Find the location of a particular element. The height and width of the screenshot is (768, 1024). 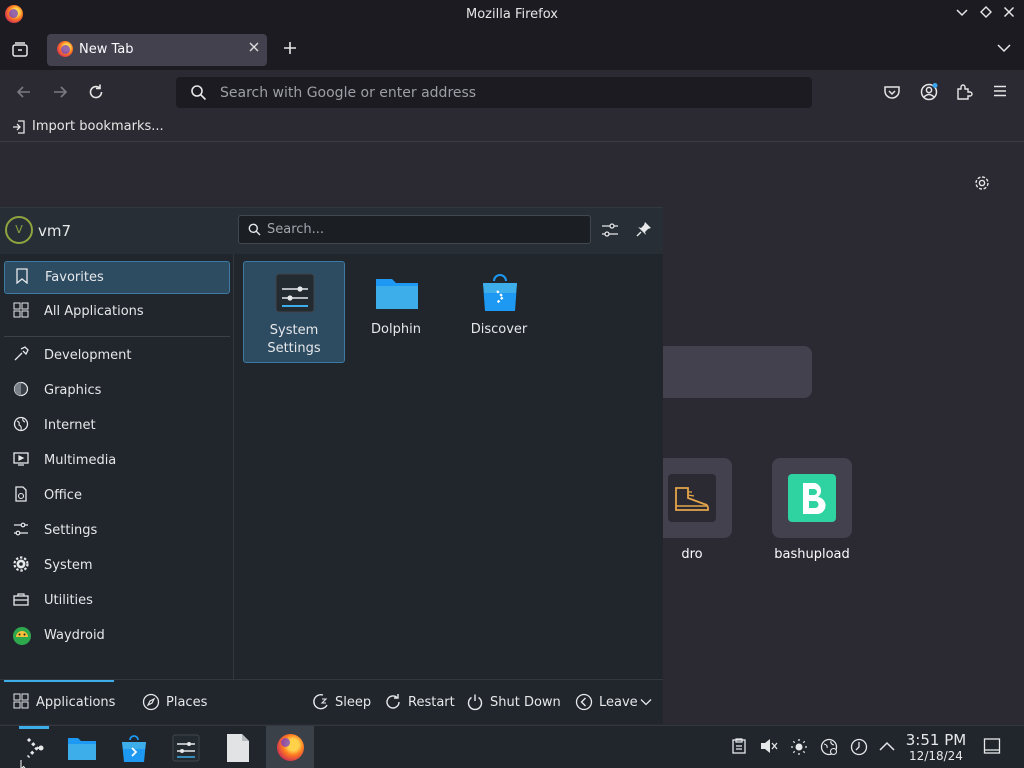

chevron-down-icon is located at coordinates (962, 13).